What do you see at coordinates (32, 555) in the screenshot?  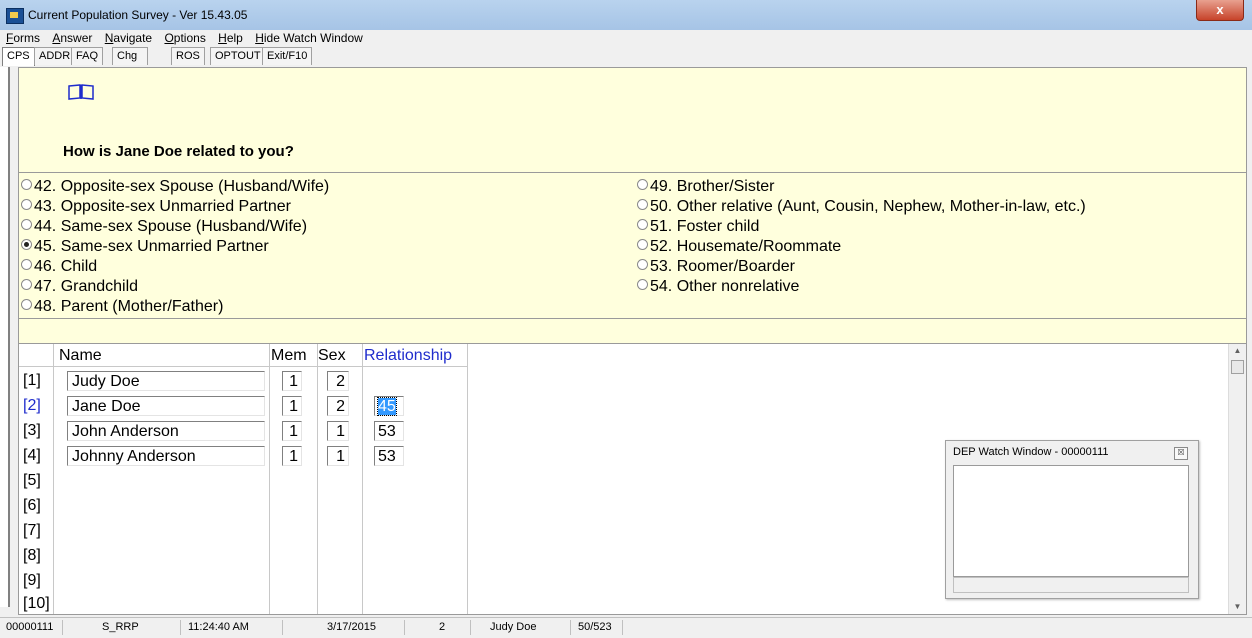 I see `row-label: [8]` at bounding box center [32, 555].